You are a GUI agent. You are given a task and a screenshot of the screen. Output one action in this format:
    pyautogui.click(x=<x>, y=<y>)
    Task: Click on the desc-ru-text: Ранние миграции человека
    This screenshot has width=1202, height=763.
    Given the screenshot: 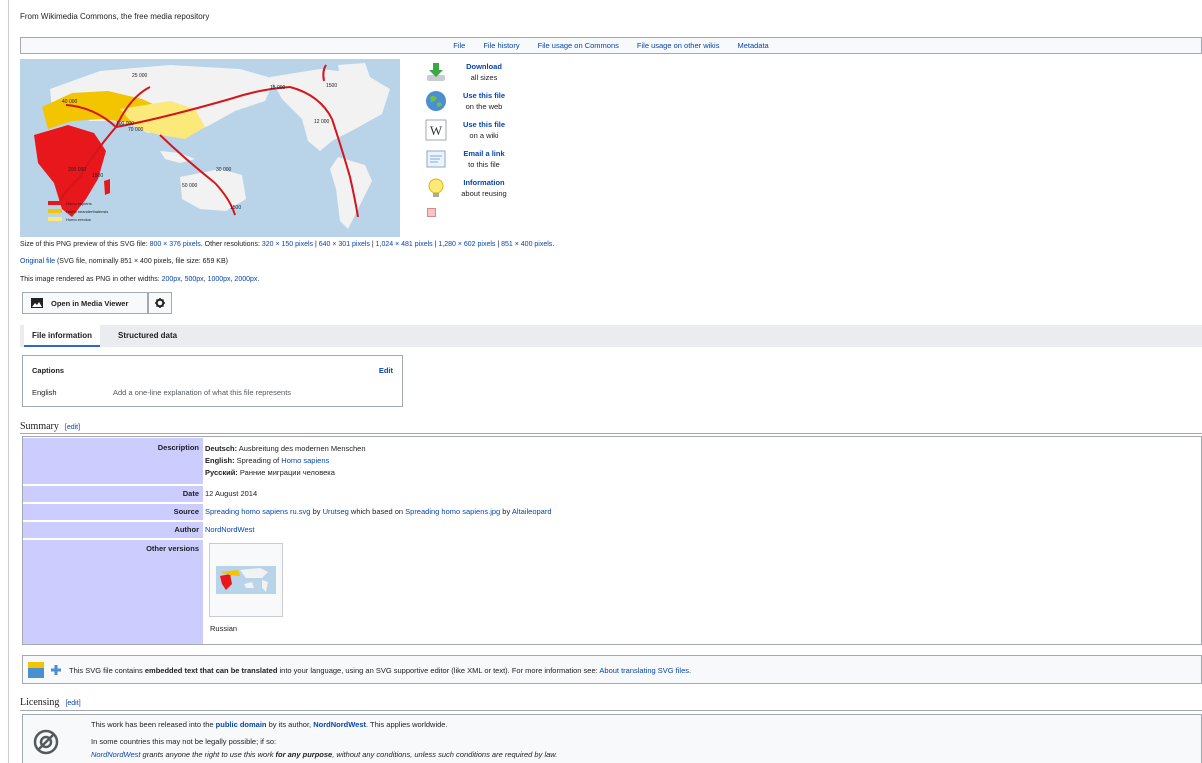 What is the action you would take?
    pyautogui.click(x=286, y=472)
    